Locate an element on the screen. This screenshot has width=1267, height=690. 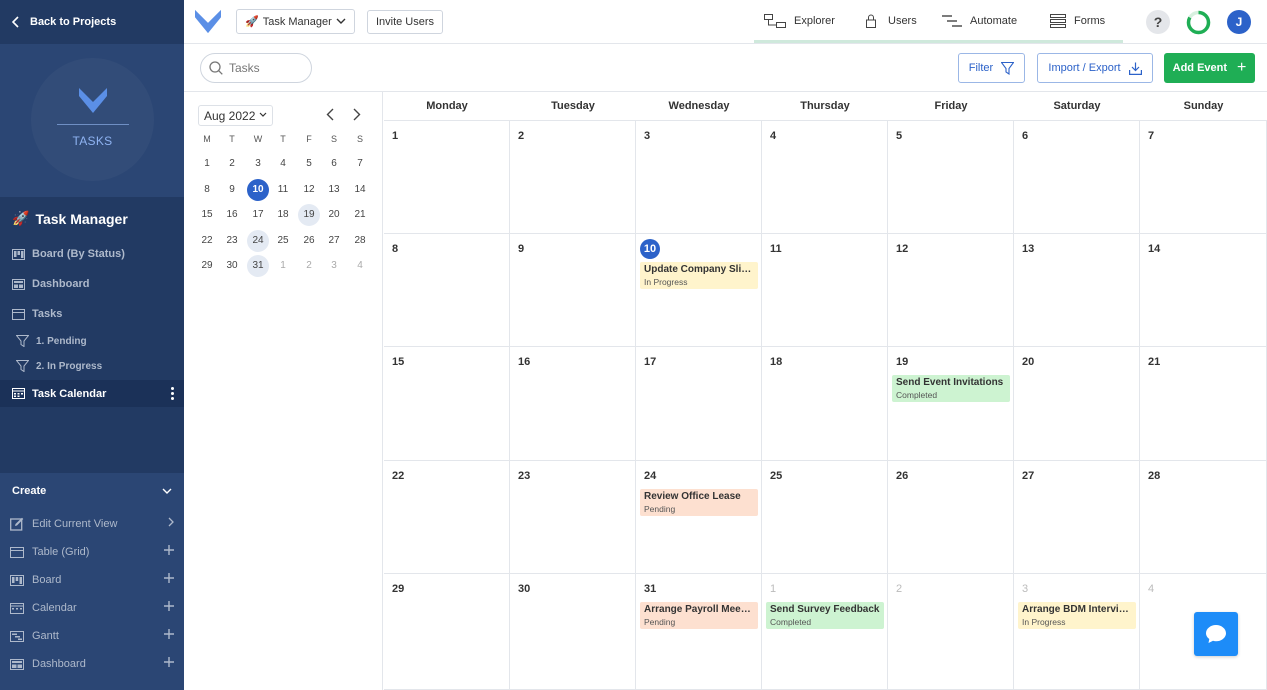
mini-day: 21 is located at coordinates (360, 215).